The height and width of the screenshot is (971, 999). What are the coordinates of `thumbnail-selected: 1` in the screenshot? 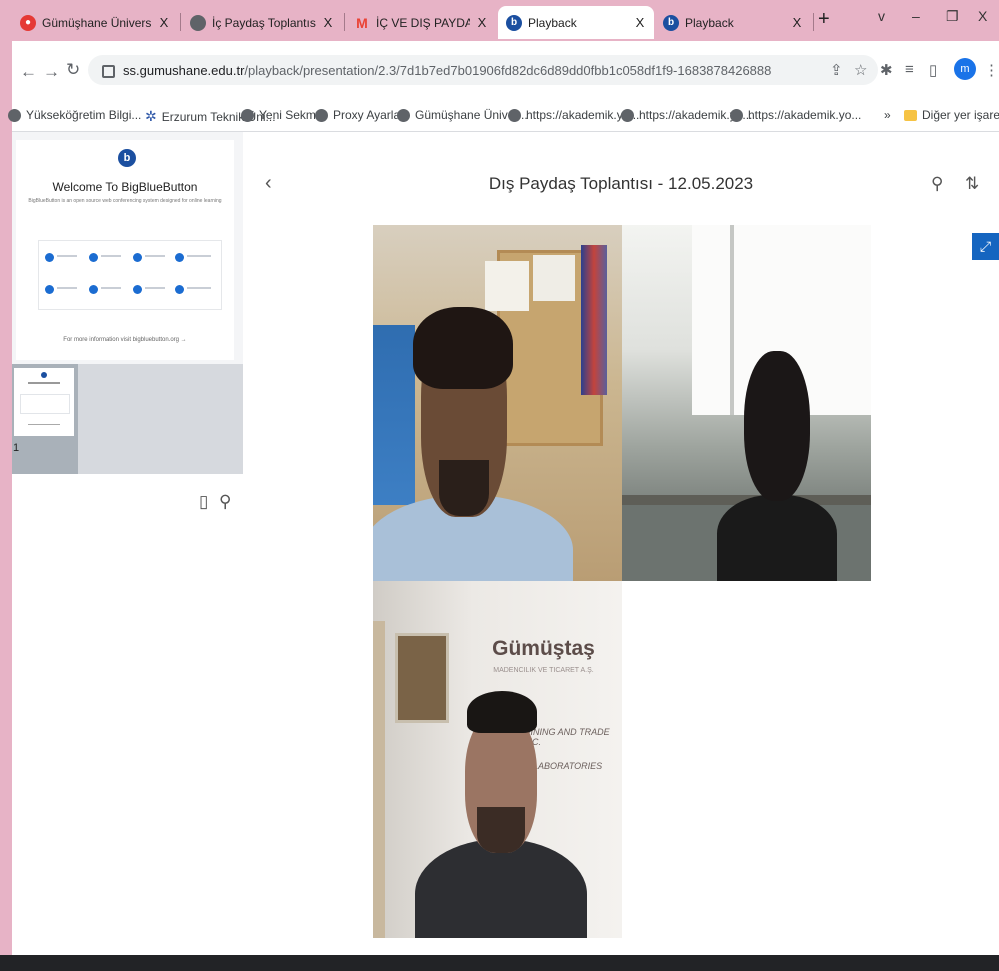 It's located at (45, 419).